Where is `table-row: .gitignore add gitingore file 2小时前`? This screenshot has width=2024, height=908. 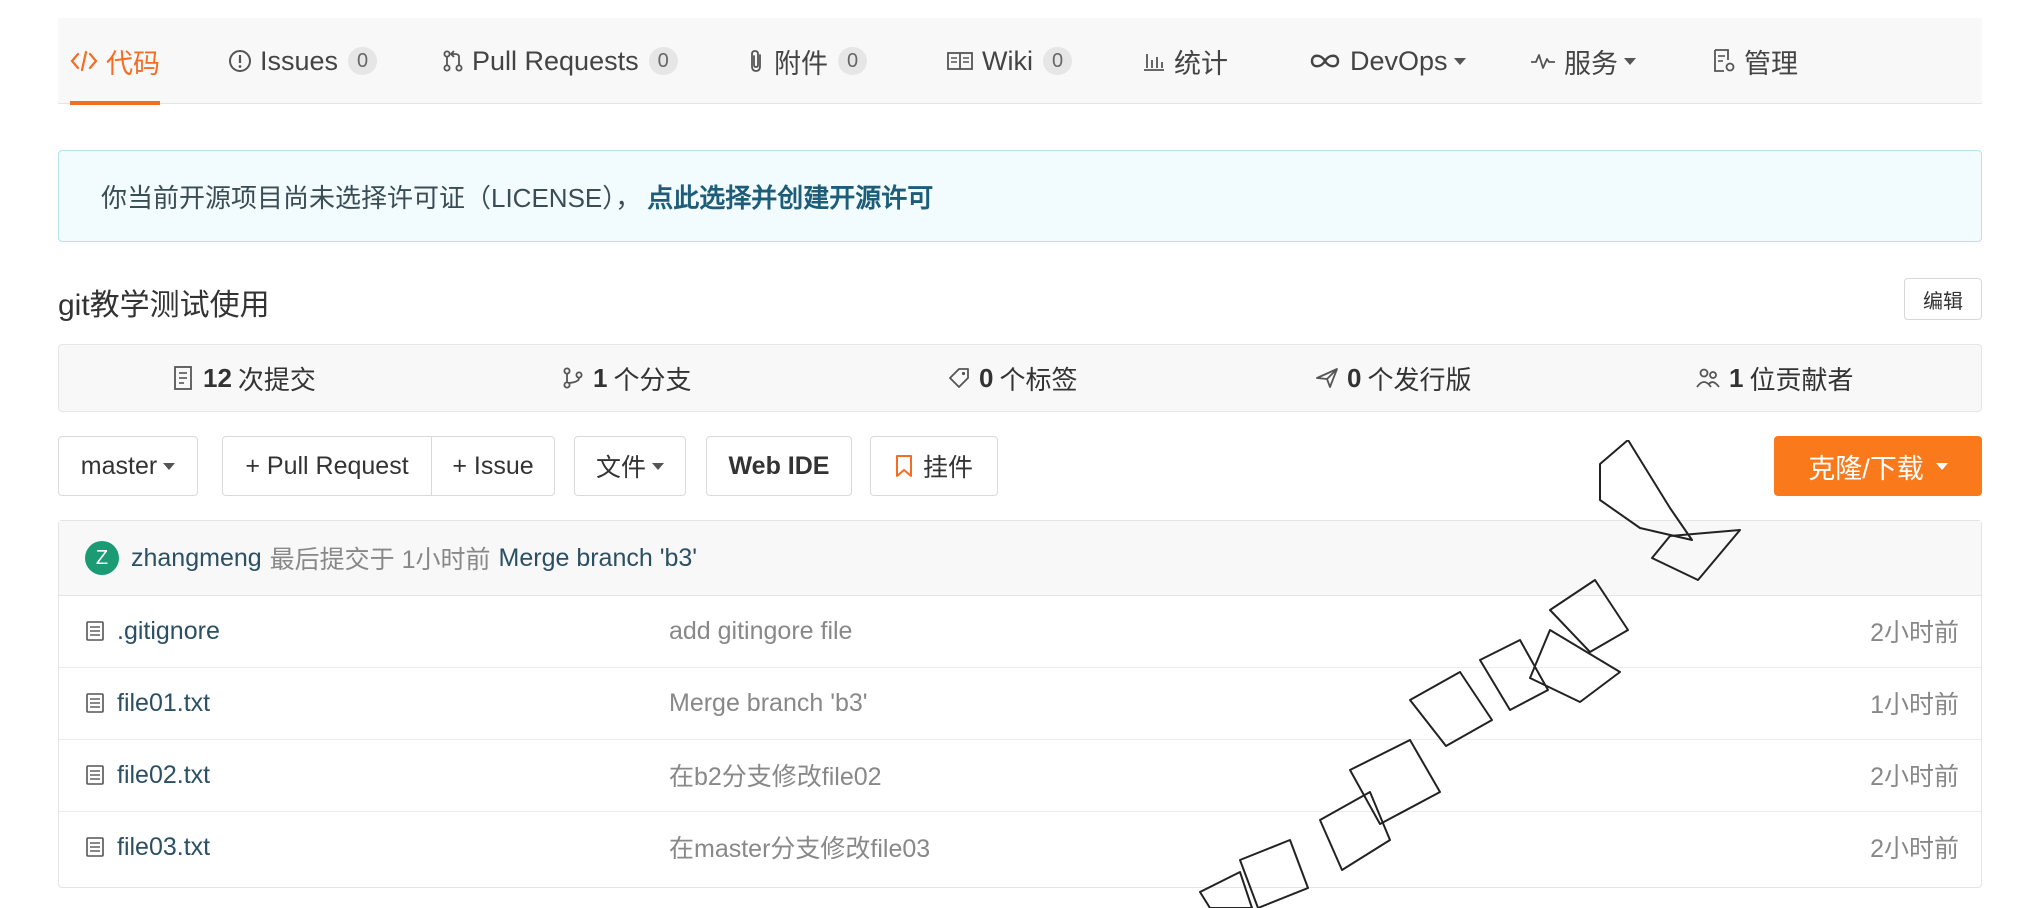
table-row: .gitignore add gitingore file 2小时前 is located at coordinates (1020, 631).